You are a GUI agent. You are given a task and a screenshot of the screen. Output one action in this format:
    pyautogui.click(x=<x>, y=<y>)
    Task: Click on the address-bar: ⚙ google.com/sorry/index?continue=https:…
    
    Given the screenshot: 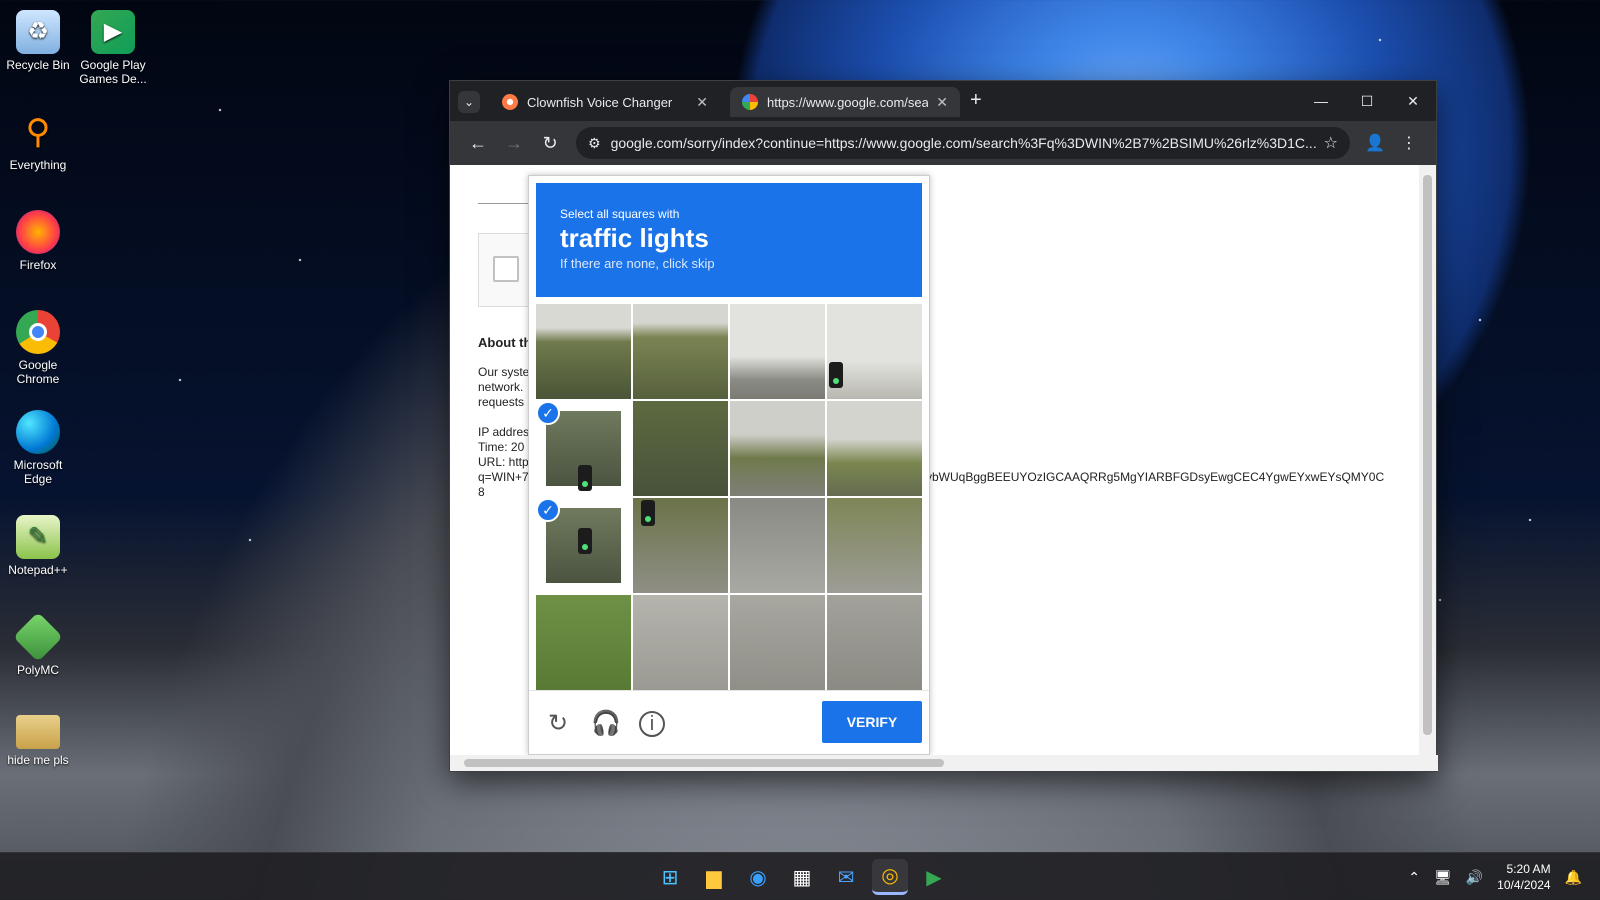 What is the action you would take?
    pyautogui.click(x=963, y=143)
    